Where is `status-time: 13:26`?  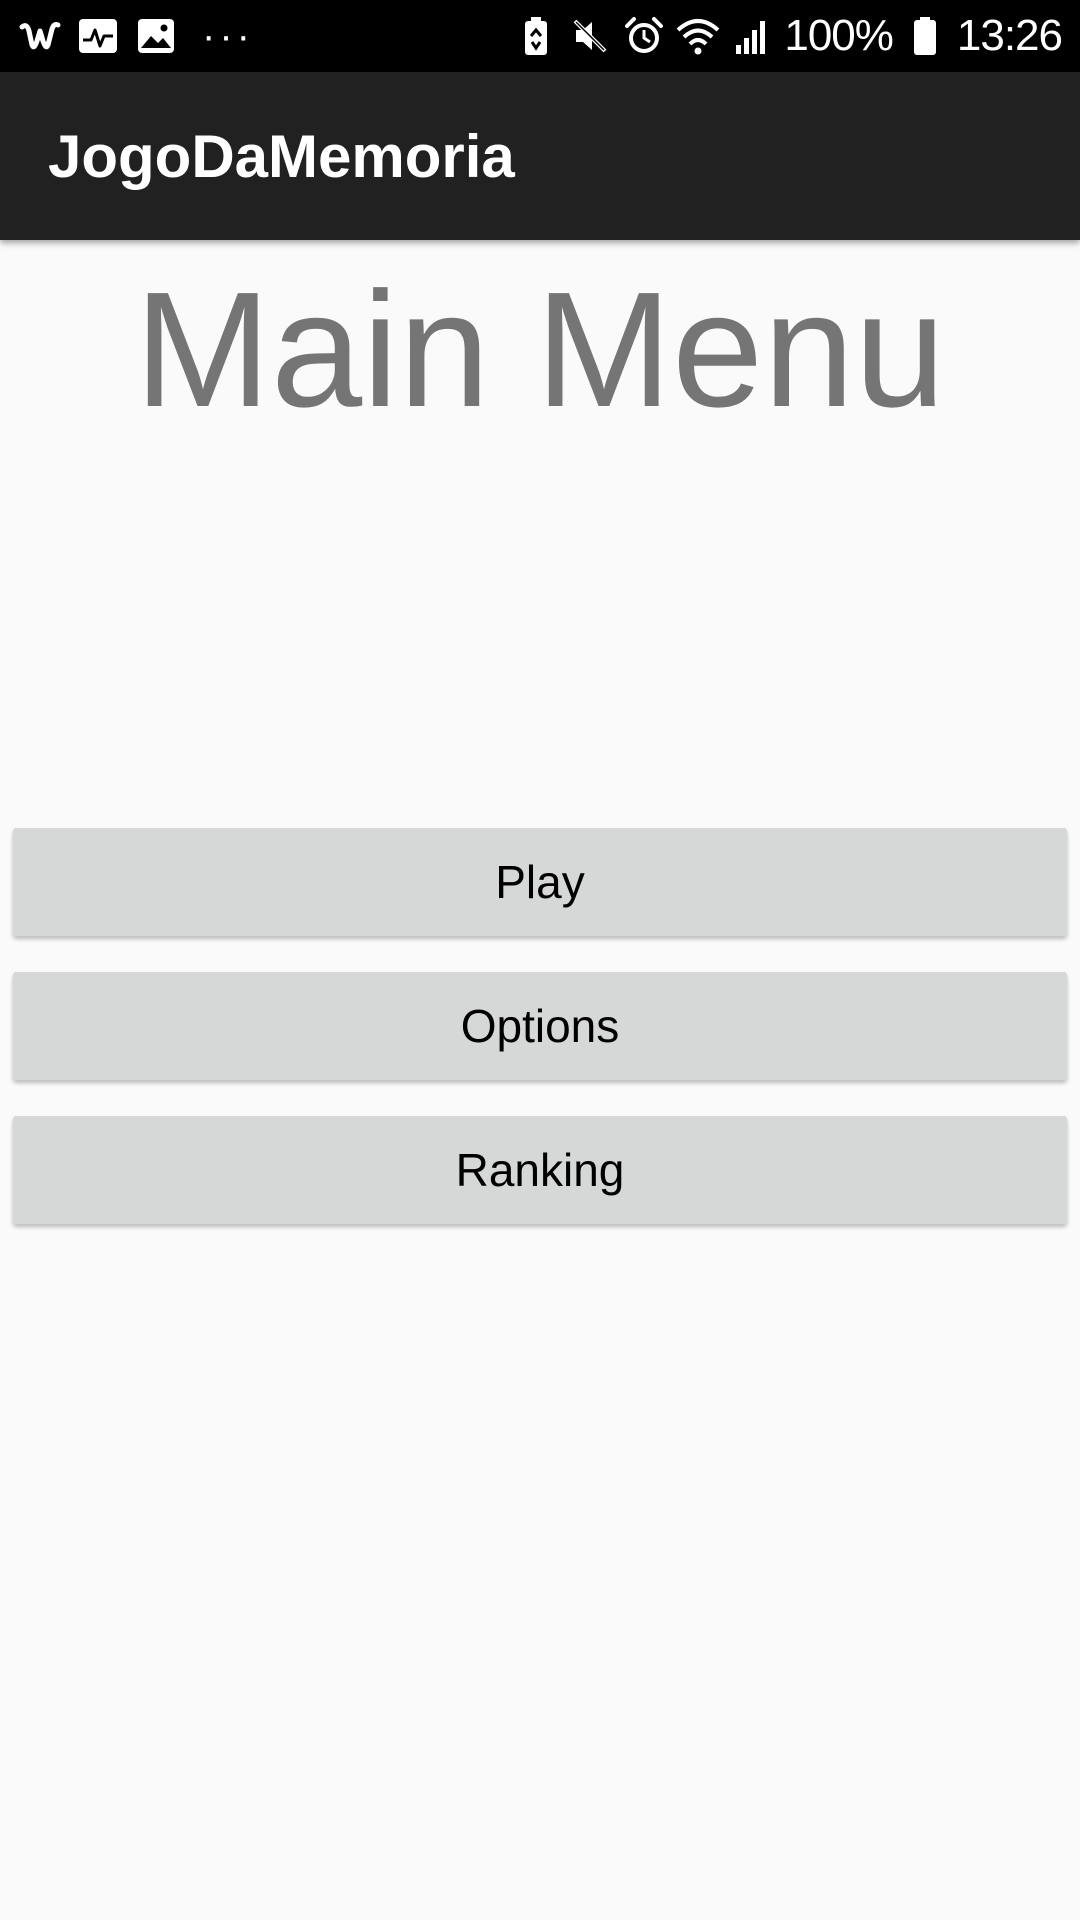
status-time: 13:26 is located at coordinates (1009, 35).